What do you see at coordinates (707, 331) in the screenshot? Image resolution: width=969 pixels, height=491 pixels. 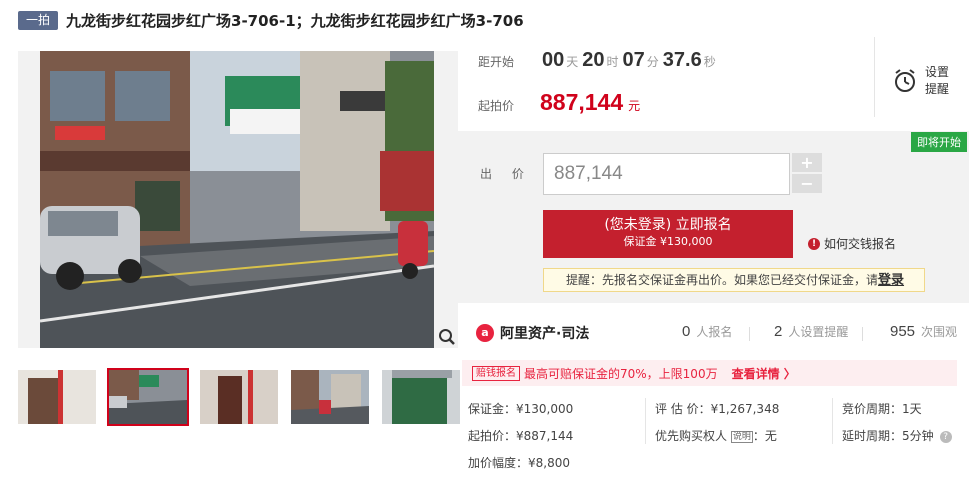 I see `signups-stat: 0 人报名` at bounding box center [707, 331].